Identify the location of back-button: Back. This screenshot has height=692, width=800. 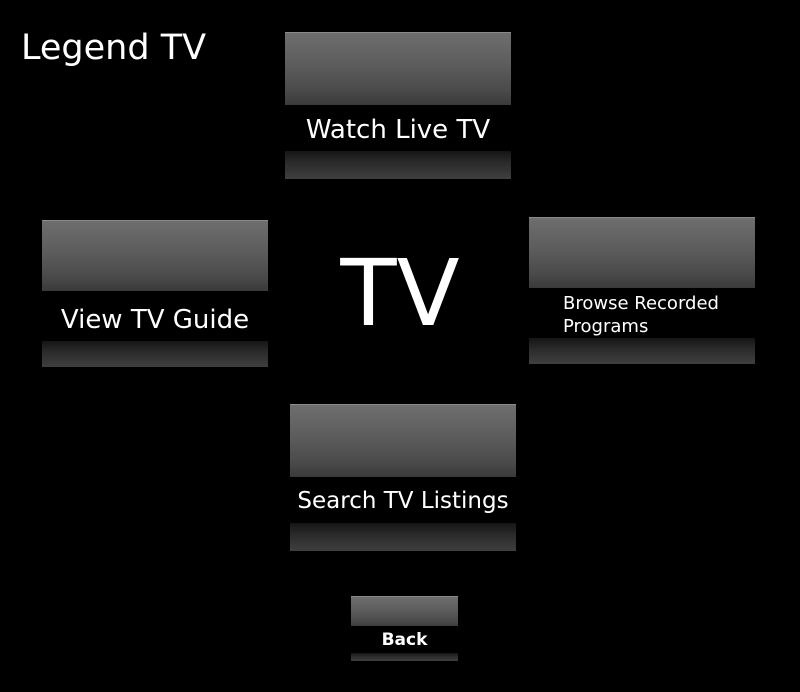
(404, 628).